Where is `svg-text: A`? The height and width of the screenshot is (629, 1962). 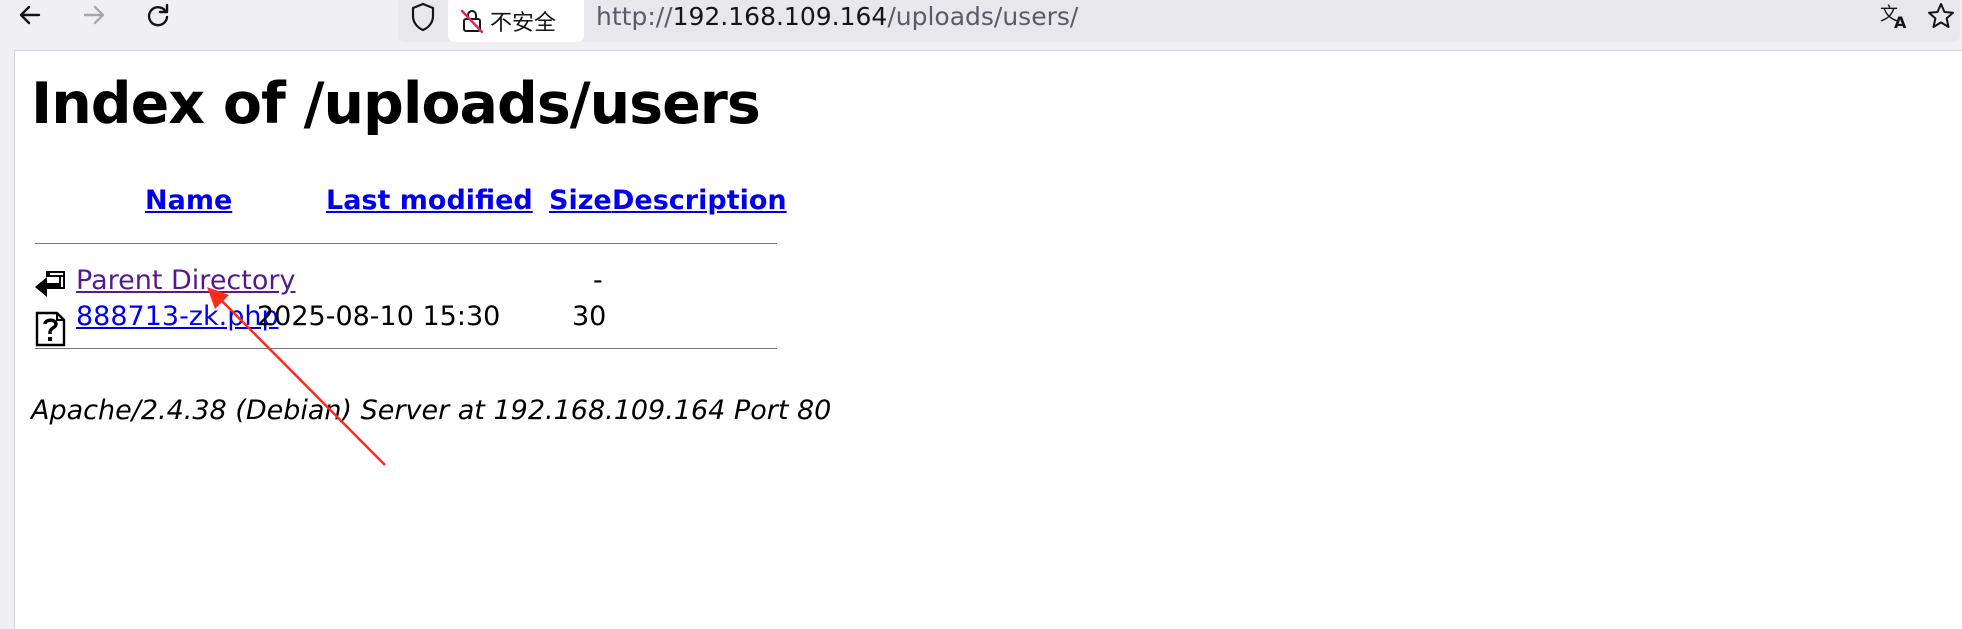
svg-text: A is located at coordinates (1900, 22).